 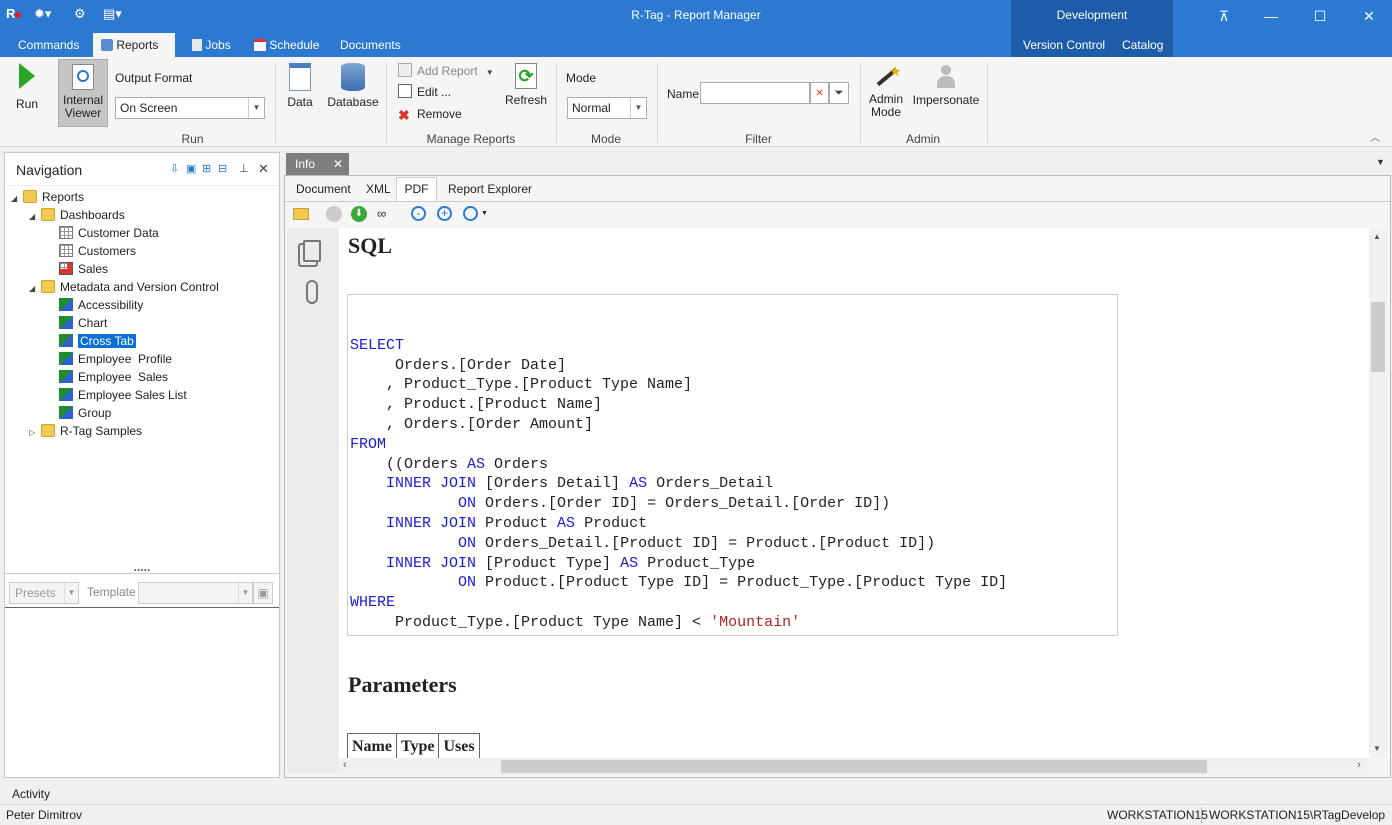 What do you see at coordinates (145, 323) in the screenshot?
I see `tree-item-chart: Chart` at bounding box center [145, 323].